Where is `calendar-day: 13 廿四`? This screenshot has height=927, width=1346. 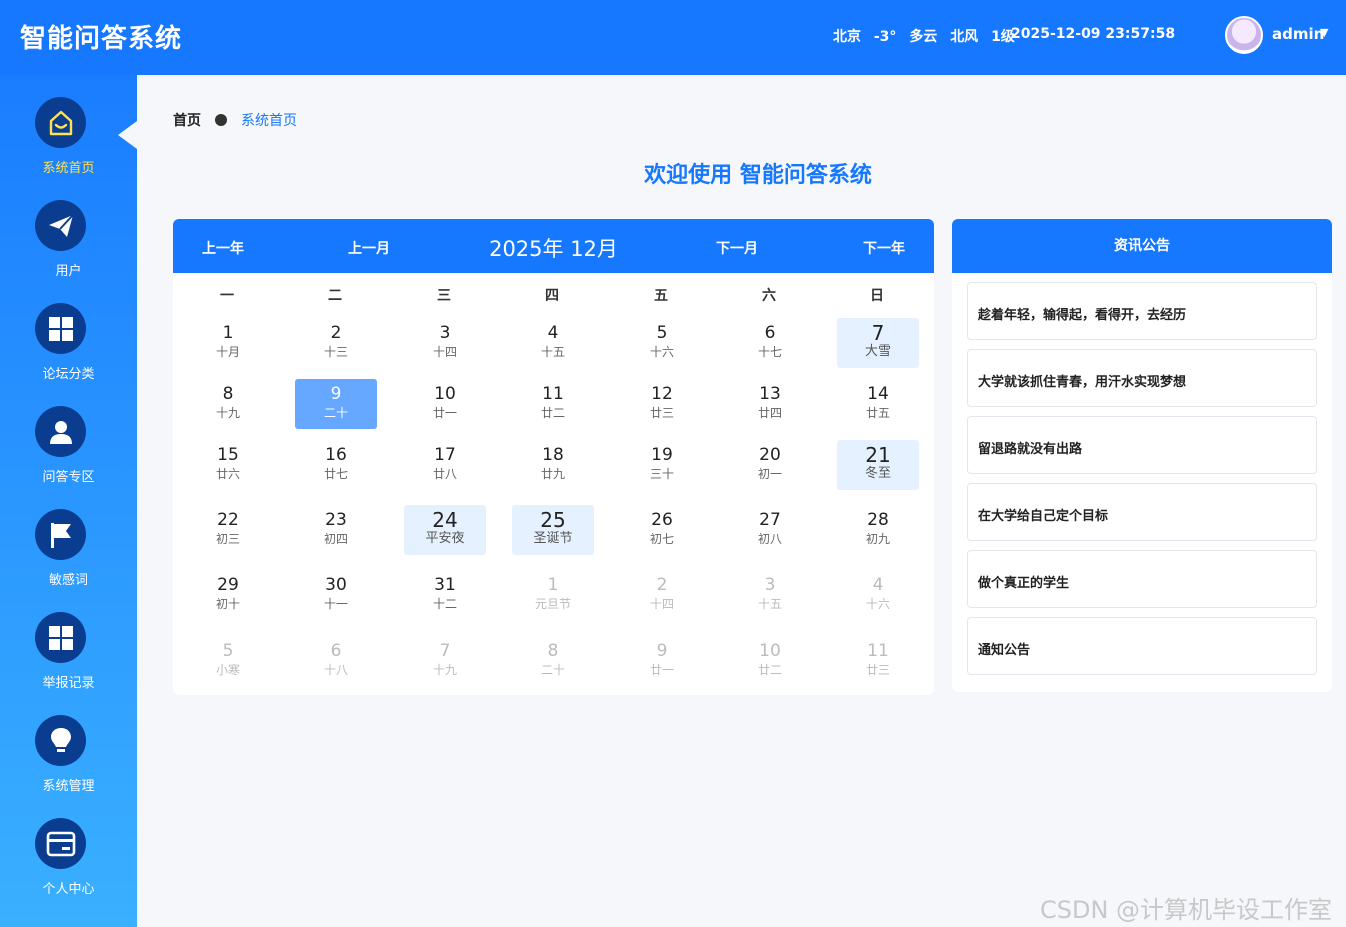 calendar-day: 13 廿四 is located at coordinates (770, 404).